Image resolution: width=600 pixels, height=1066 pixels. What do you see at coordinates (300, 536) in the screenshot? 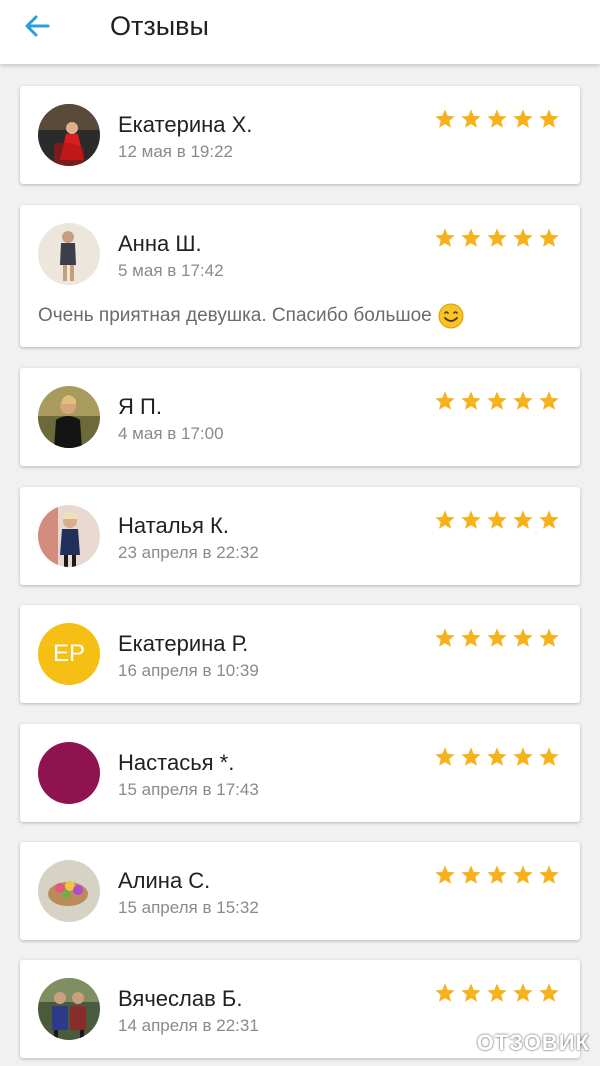
I see `review-card: Наталья К. 23 апреля в 22:32` at bounding box center [300, 536].